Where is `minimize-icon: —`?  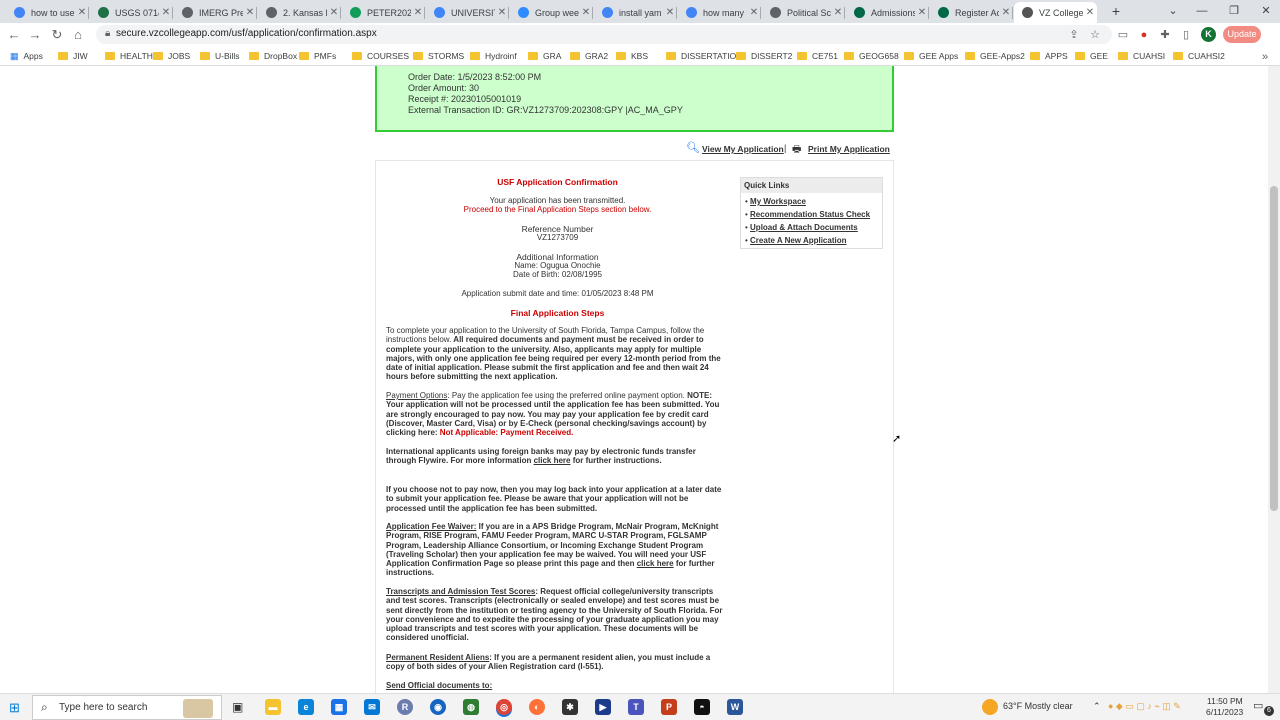
minimize-icon: — is located at coordinates (1202, 11).